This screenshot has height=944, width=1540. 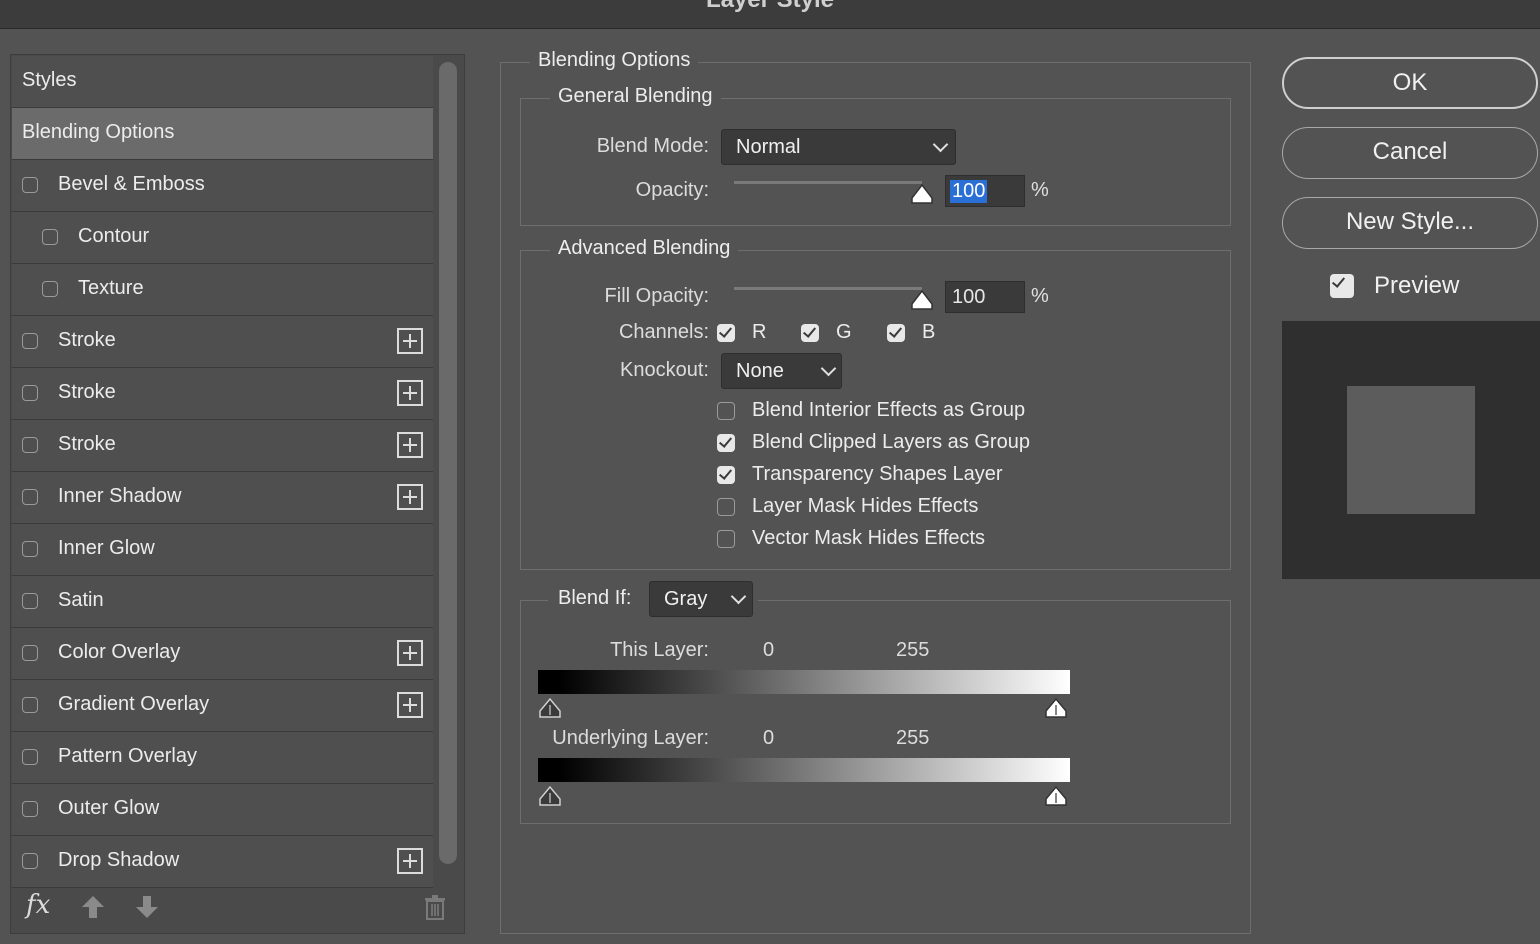 I want to click on move-up-icon, so click(x=93, y=907).